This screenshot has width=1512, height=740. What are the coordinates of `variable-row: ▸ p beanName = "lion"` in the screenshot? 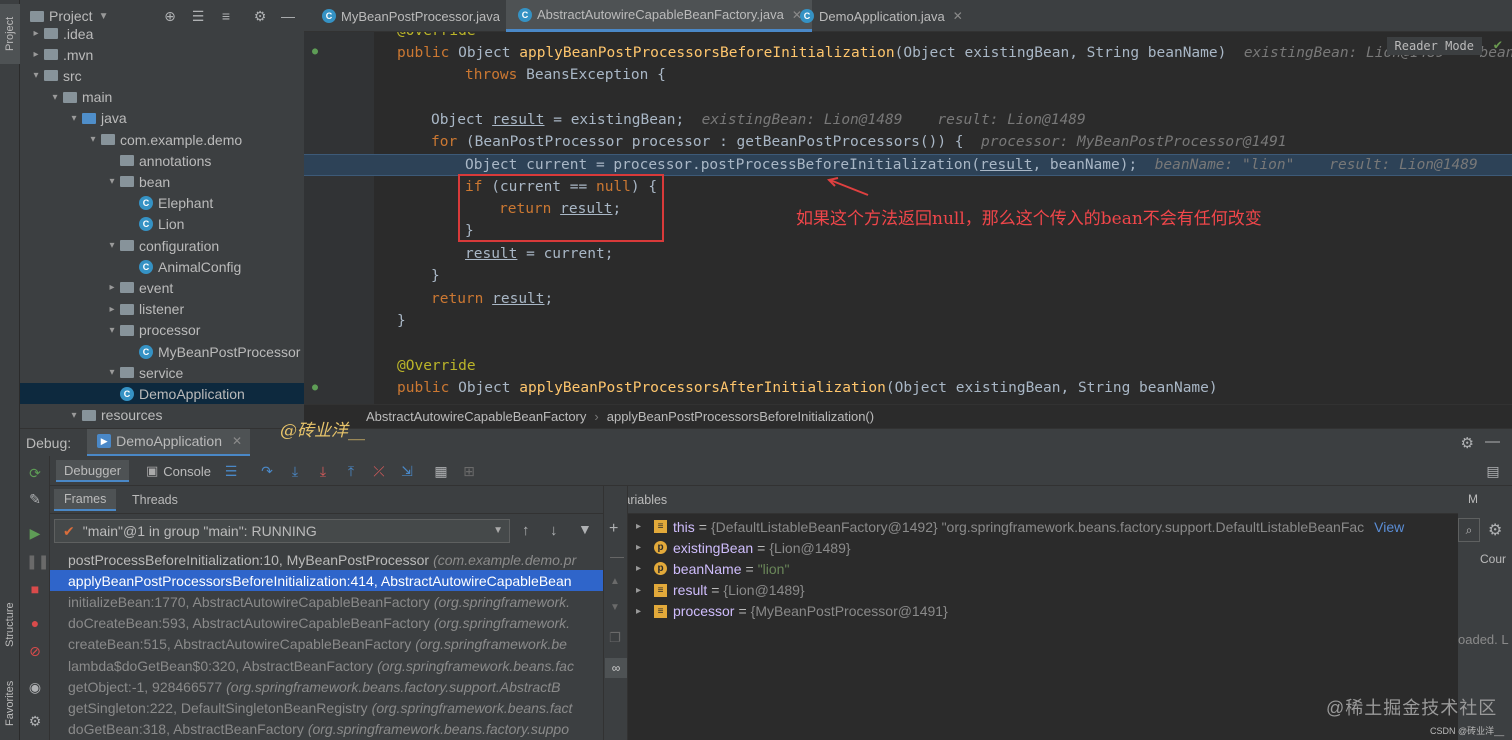 It's located at (1043, 568).